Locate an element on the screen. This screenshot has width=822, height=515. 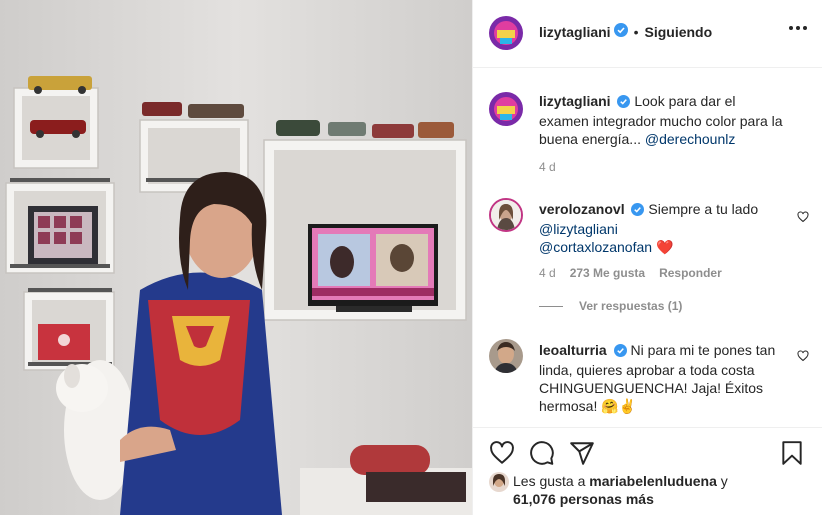
bookmark-icon is located at coordinates (792, 454).